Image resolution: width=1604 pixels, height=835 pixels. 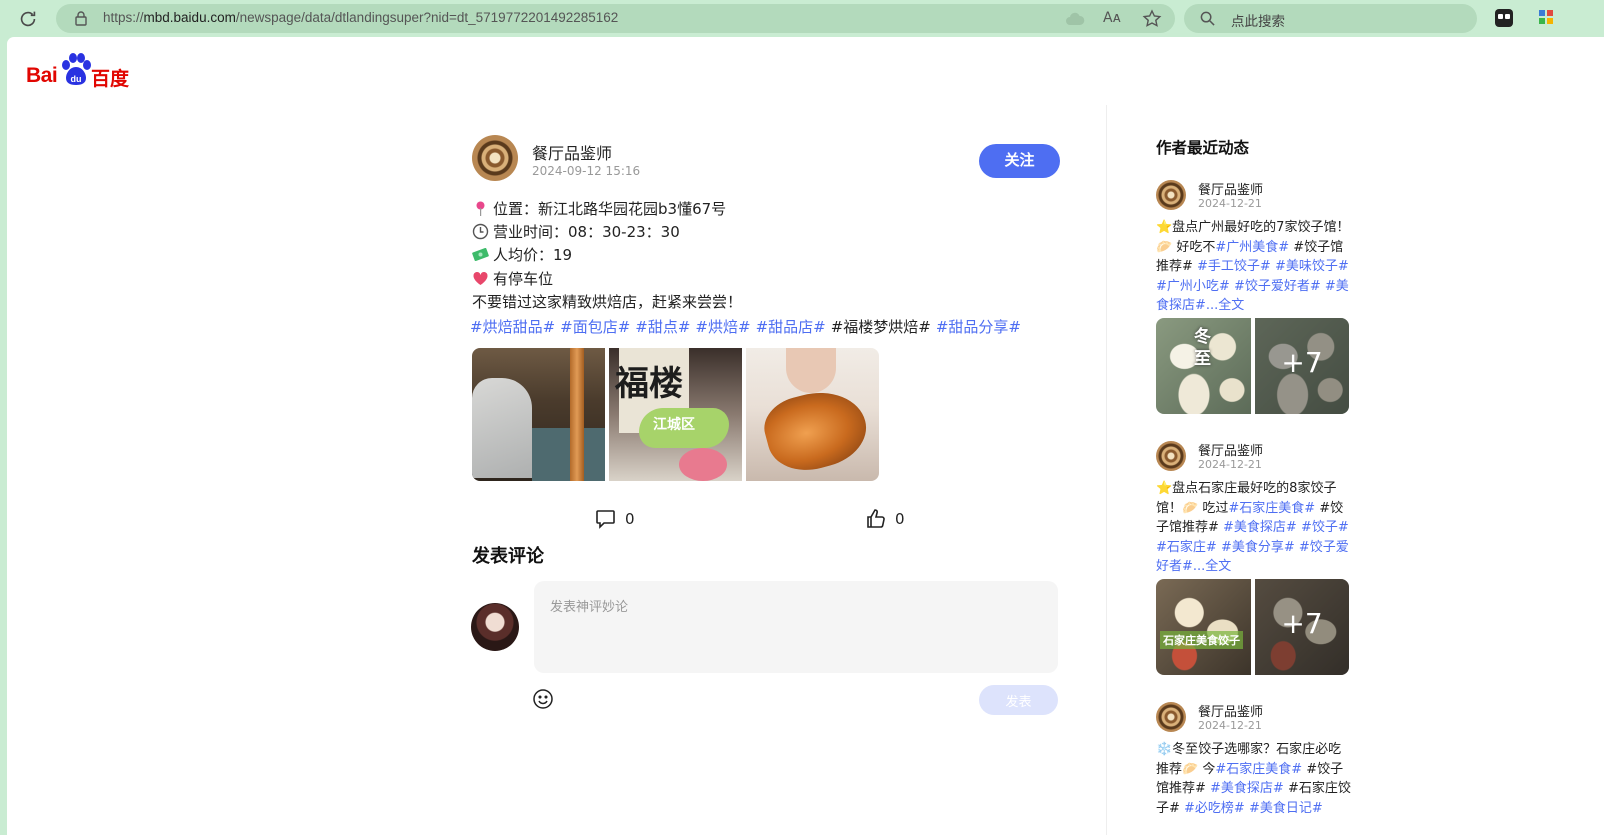 What do you see at coordinates (1152, 19) in the screenshot?
I see `favorite-star-icon` at bounding box center [1152, 19].